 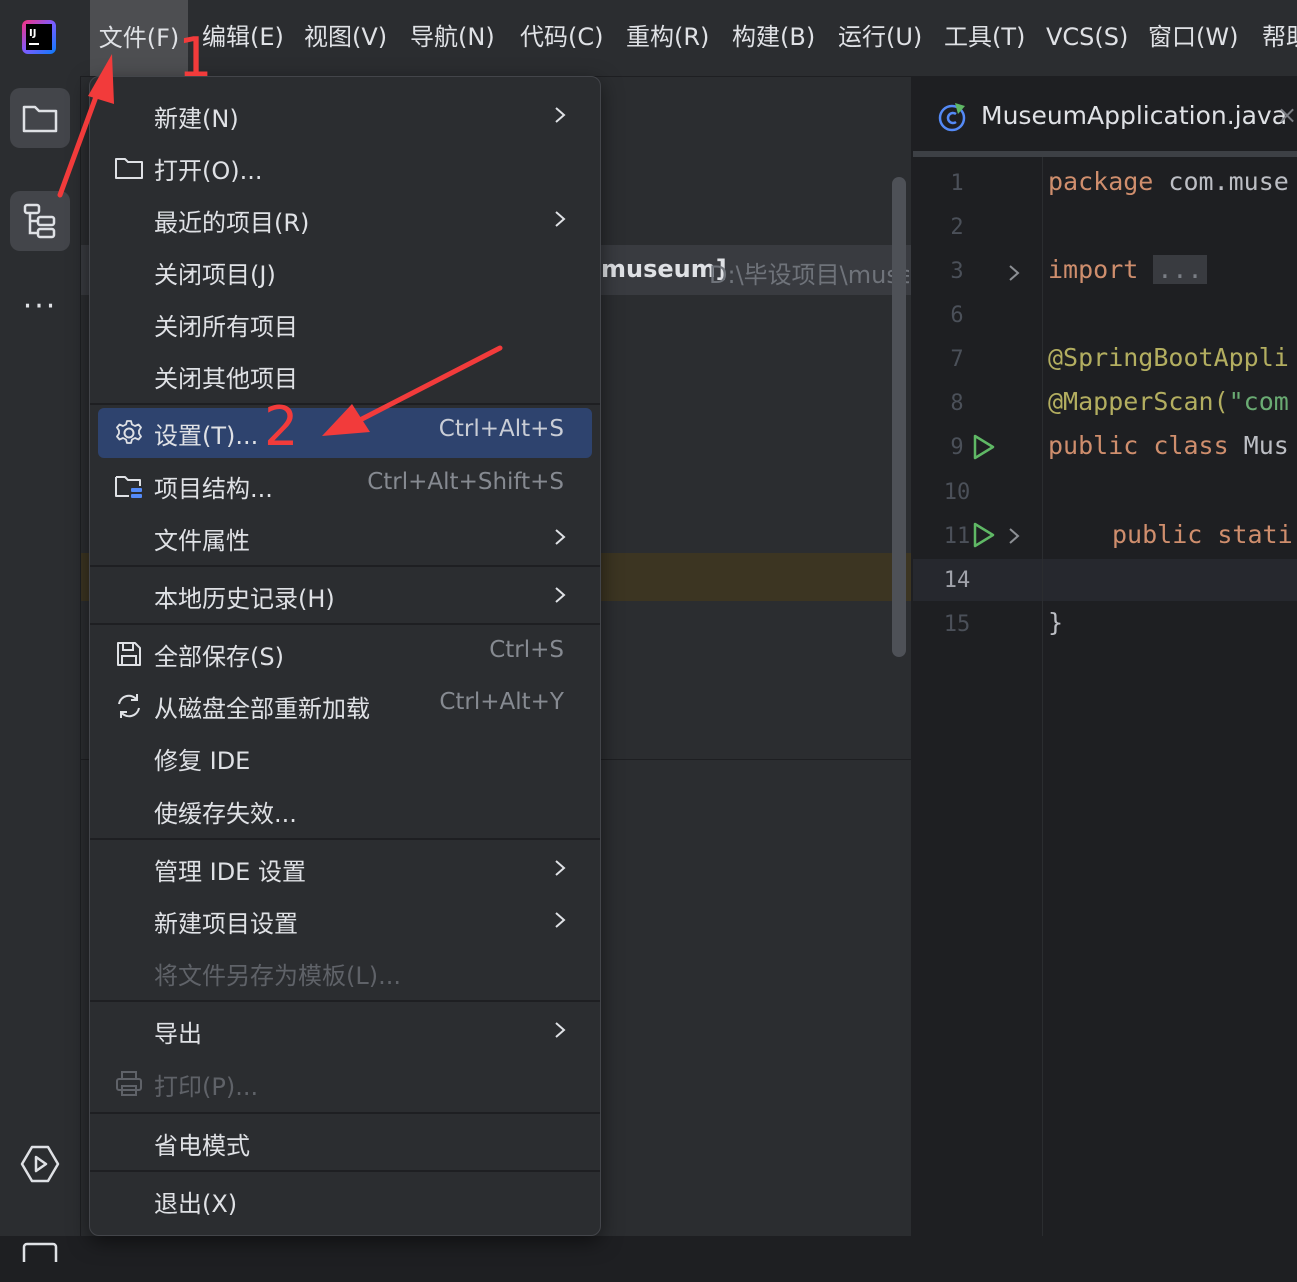 What do you see at coordinates (899, 417) in the screenshot?
I see `project-scrollbar` at bounding box center [899, 417].